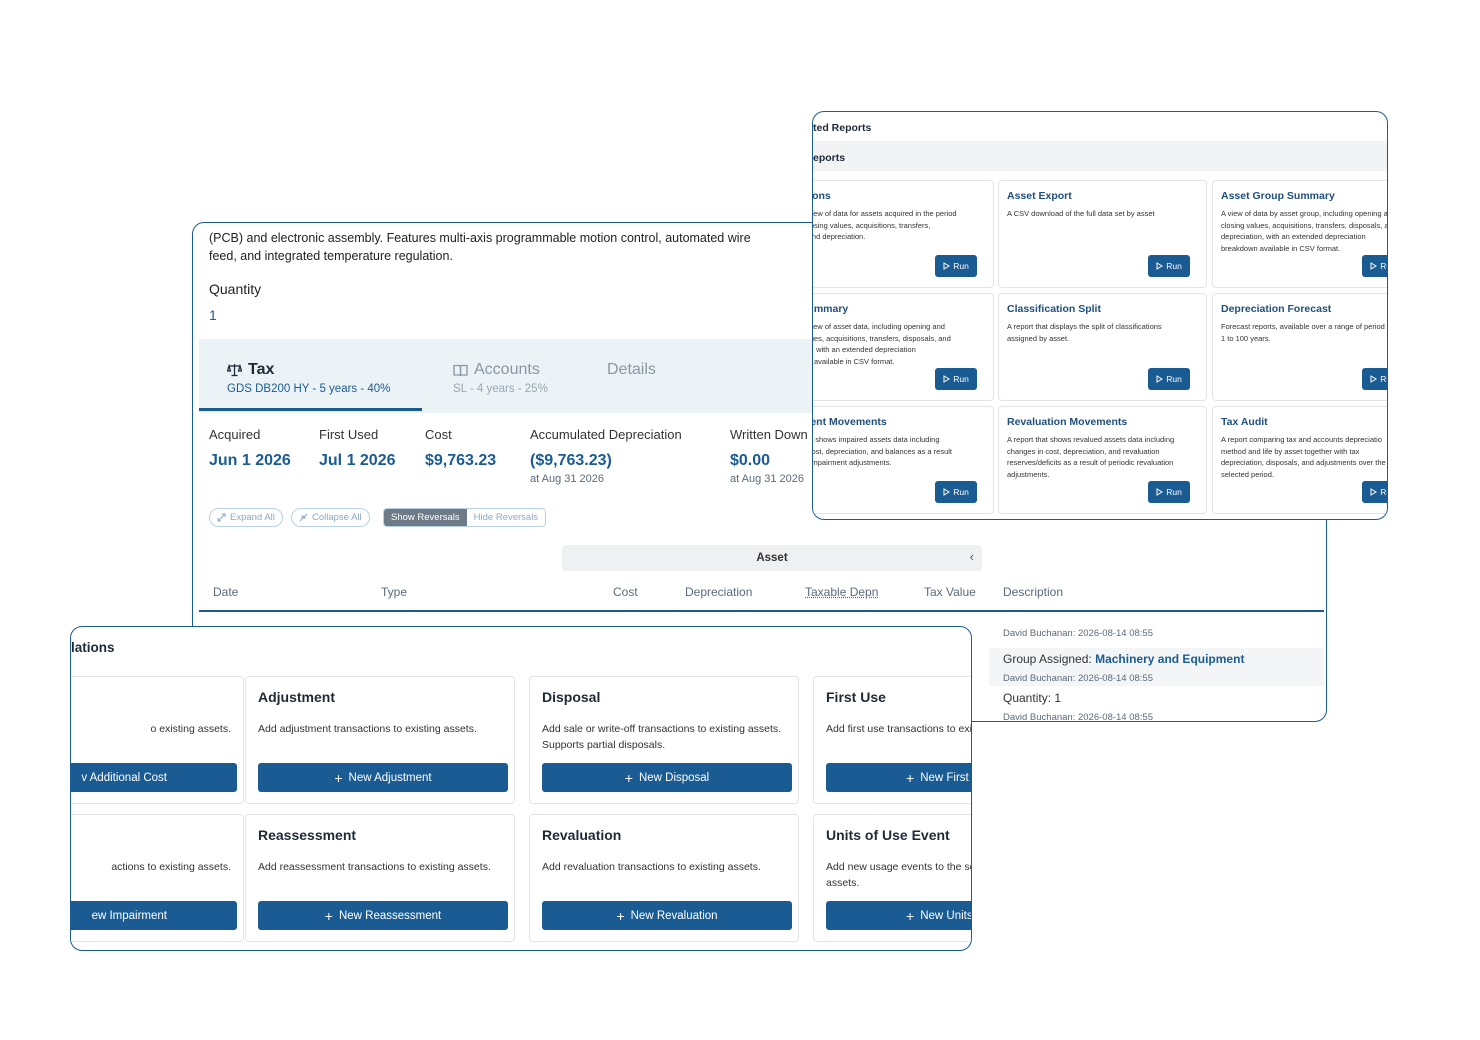 This screenshot has width=1480, height=1040. I want to click on column-header-cost: Cost, so click(625, 592).